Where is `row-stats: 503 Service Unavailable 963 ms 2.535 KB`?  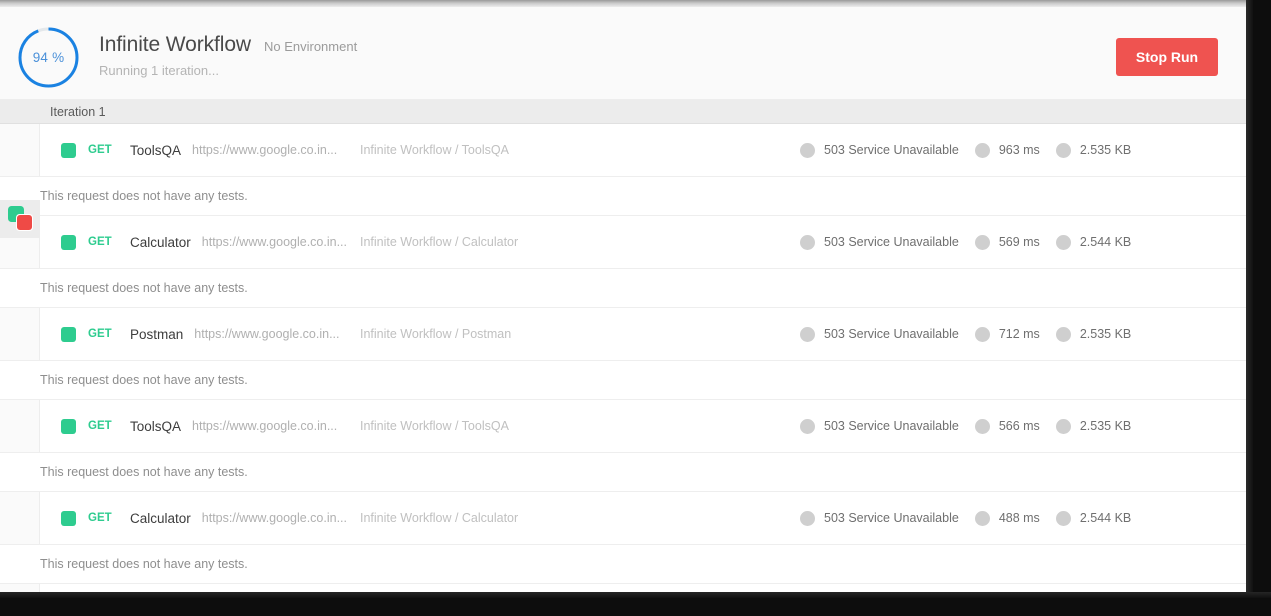
row-stats: 503 Service Unavailable 963 ms 2.535 KB is located at coordinates (966, 150).